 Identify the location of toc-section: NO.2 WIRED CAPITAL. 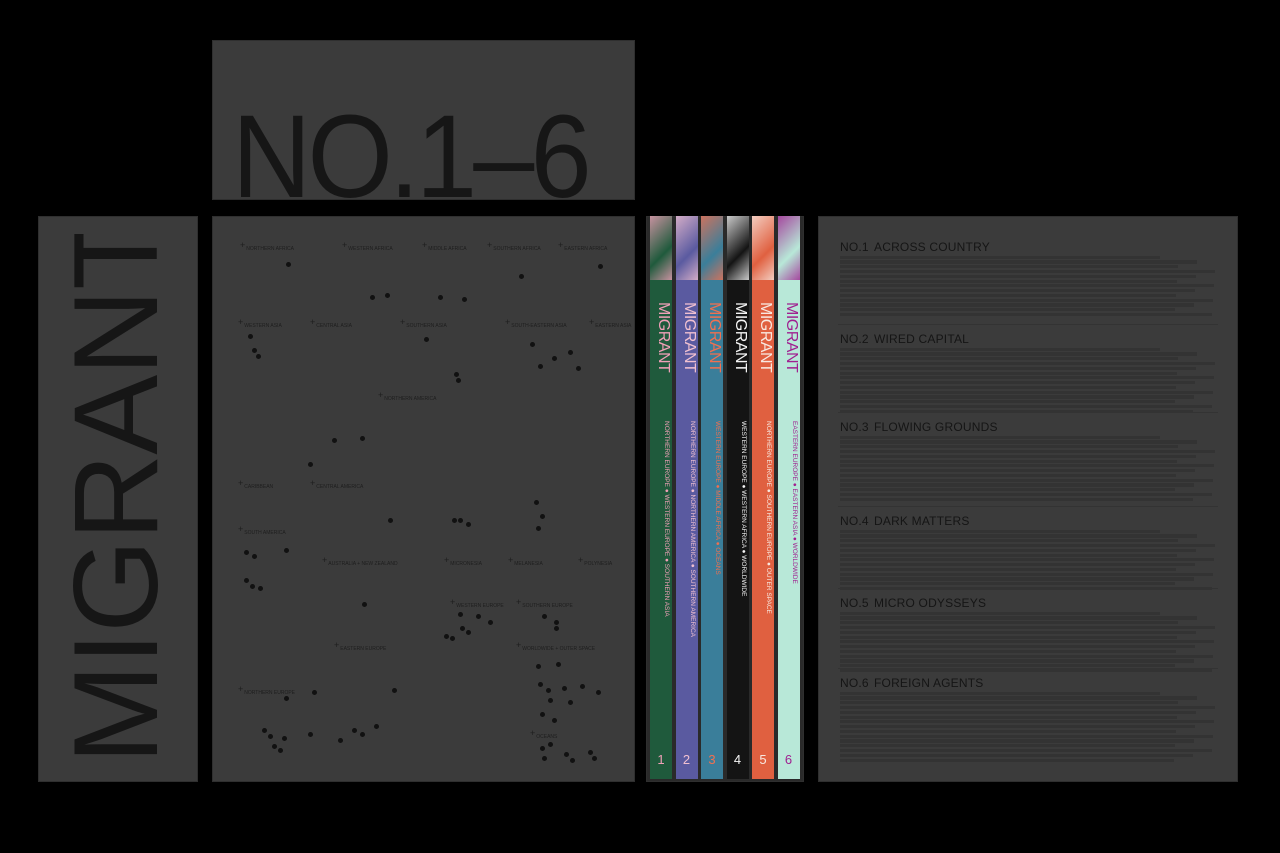
(1028, 373).